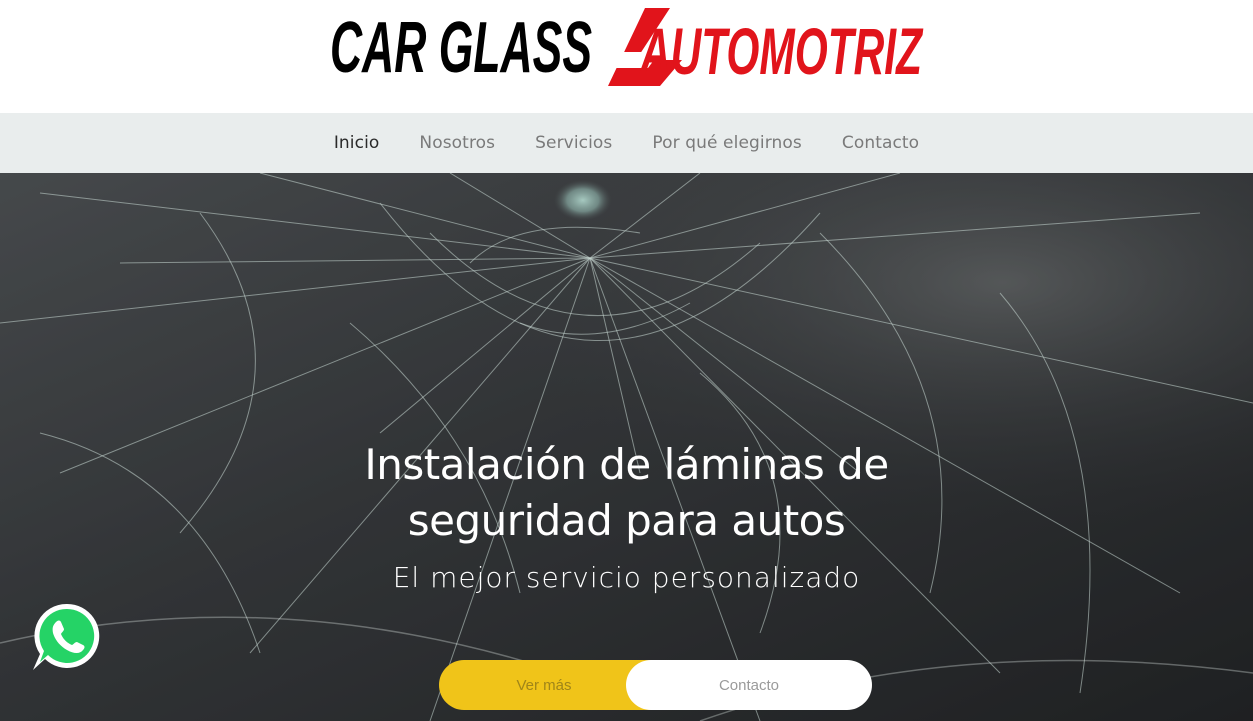 Image resolution: width=1253 pixels, height=721 pixels. Describe the element at coordinates (573, 143) in the screenshot. I see `nav-item-servicios: Servicios` at that location.